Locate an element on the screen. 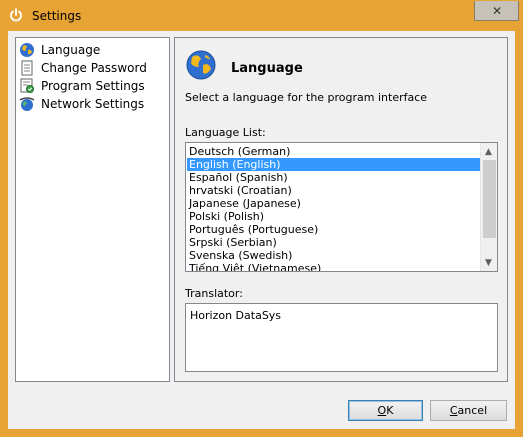  list-item: Polski (Polish) is located at coordinates (333, 216).